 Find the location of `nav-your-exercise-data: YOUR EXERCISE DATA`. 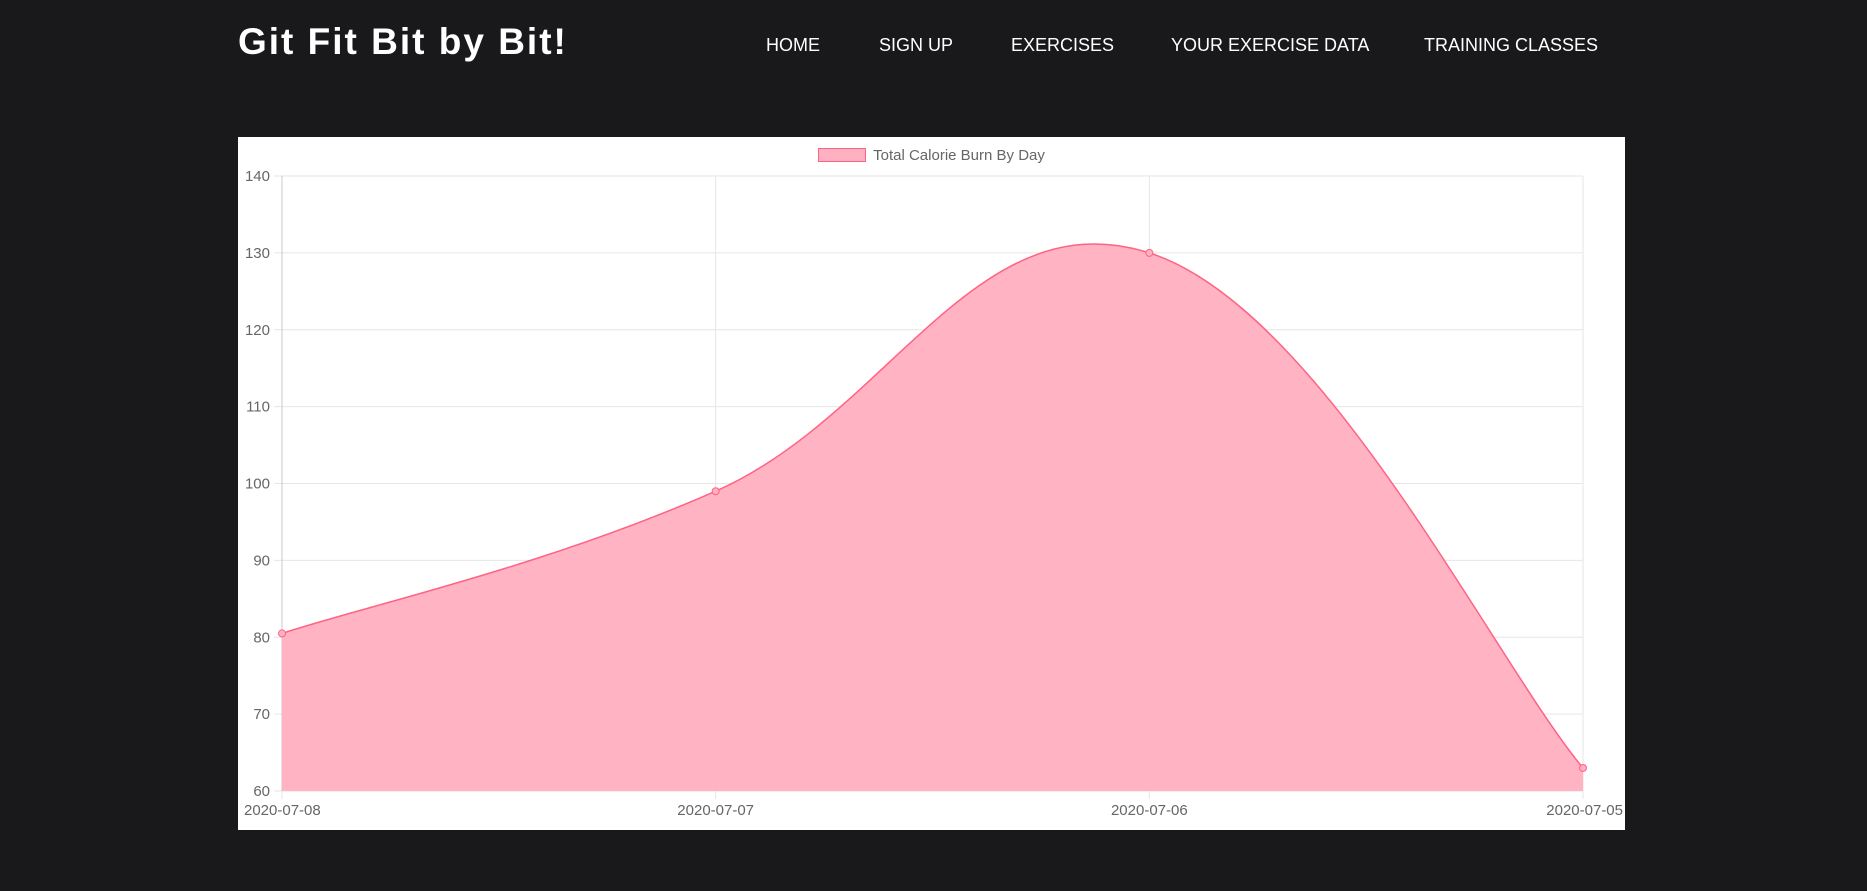

nav-your-exercise-data: YOUR EXERCISE DATA is located at coordinates (1270, 45).